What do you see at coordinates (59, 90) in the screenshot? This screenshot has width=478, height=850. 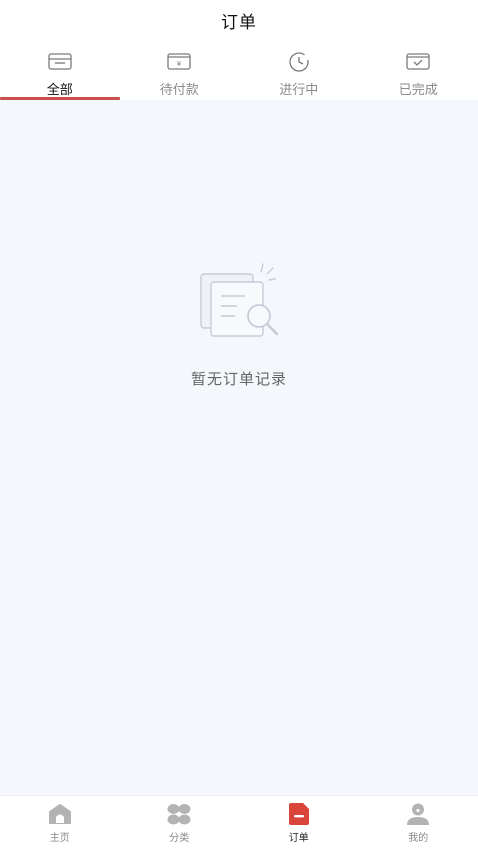 I see `tab-label: 全部` at bounding box center [59, 90].